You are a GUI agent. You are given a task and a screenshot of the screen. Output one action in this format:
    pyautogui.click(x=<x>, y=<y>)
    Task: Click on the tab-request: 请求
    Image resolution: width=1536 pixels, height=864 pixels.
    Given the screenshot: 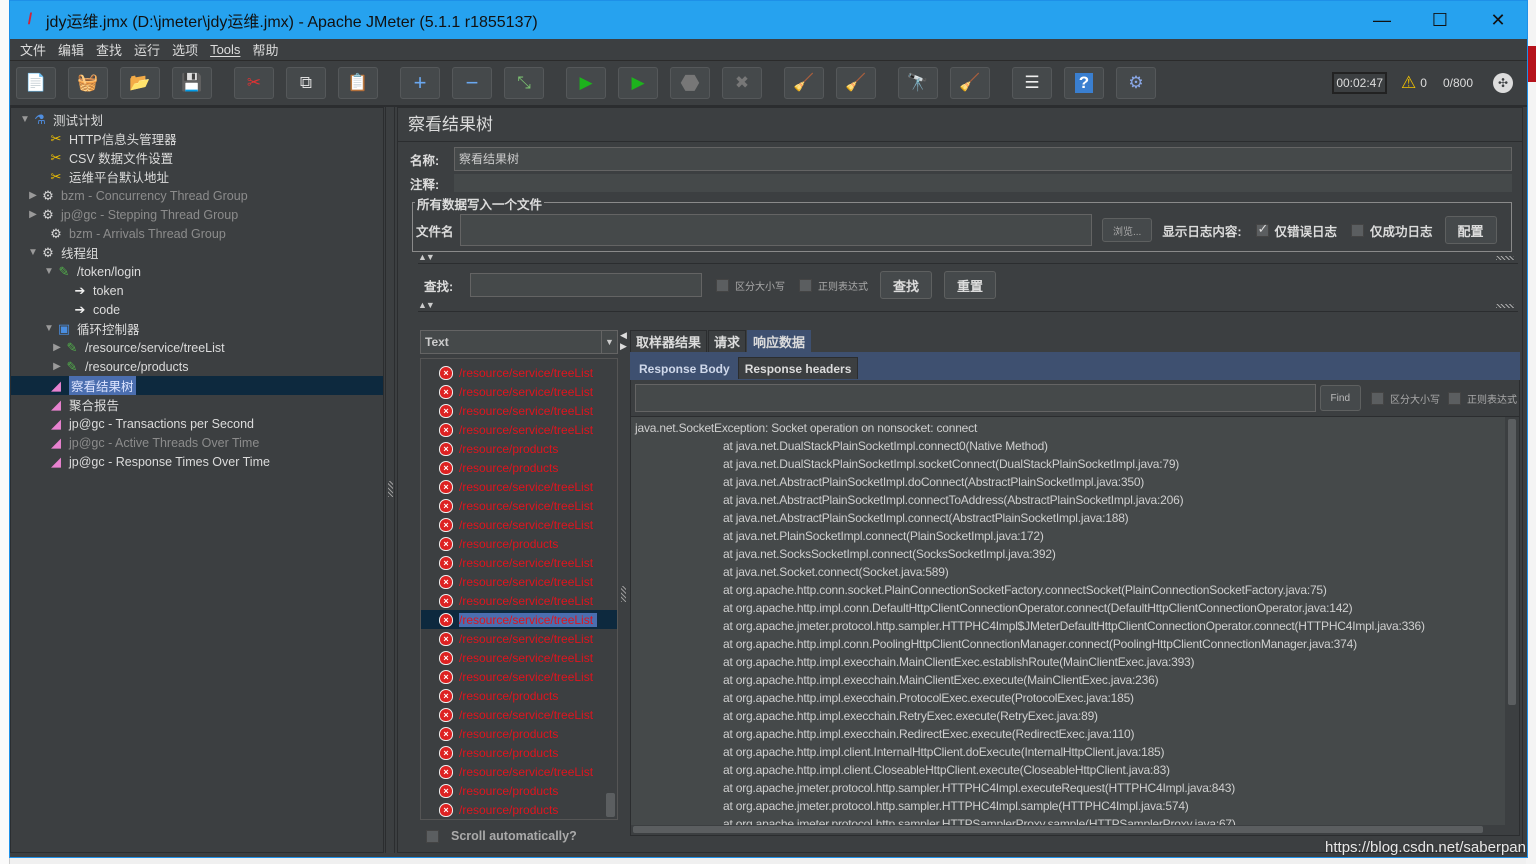 What is the action you would take?
    pyautogui.click(x=727, y=341)
    